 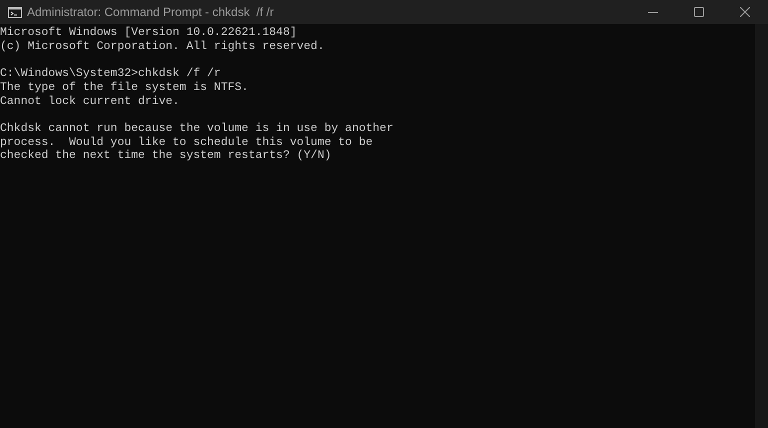 What do you see at coordinates (111, 74) in the screenshot?
I see `console-line: C:\Windows\System32>chkdsk /f /r` at bounding box center [111, 74].